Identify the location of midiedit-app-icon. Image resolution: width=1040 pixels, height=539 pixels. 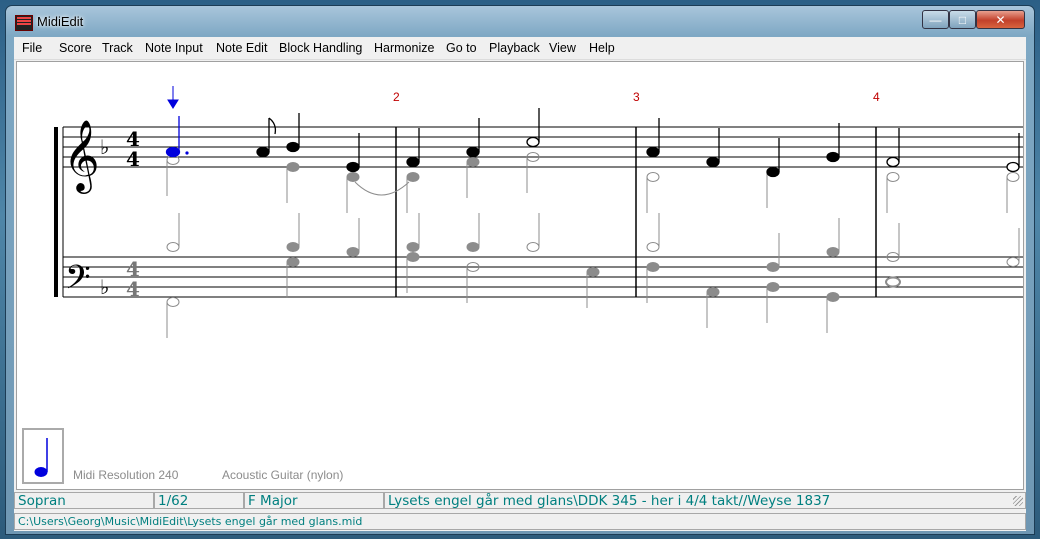
(24, 23).